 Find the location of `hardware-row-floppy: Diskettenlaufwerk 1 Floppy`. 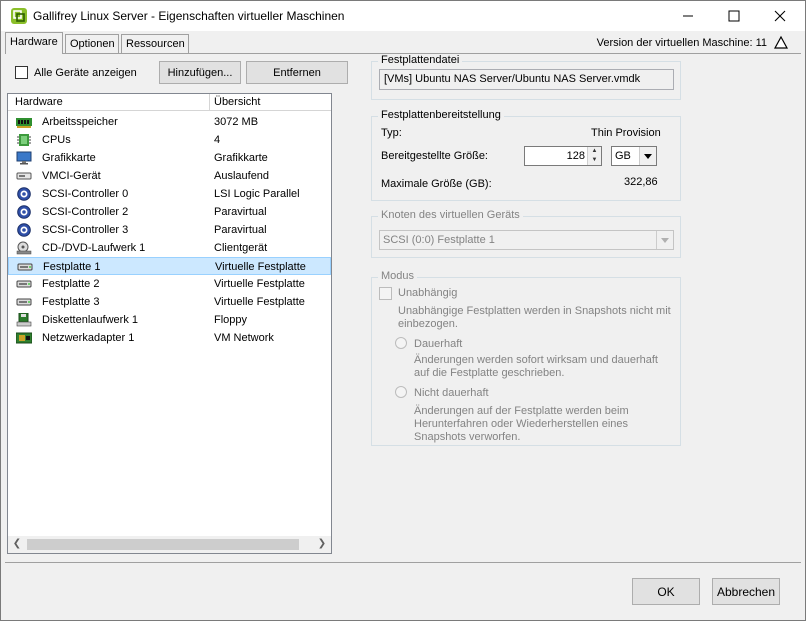

hardware-row-floppy: Diskettenlaufwerk 1 Floppy is located at coordinates (169, 320).